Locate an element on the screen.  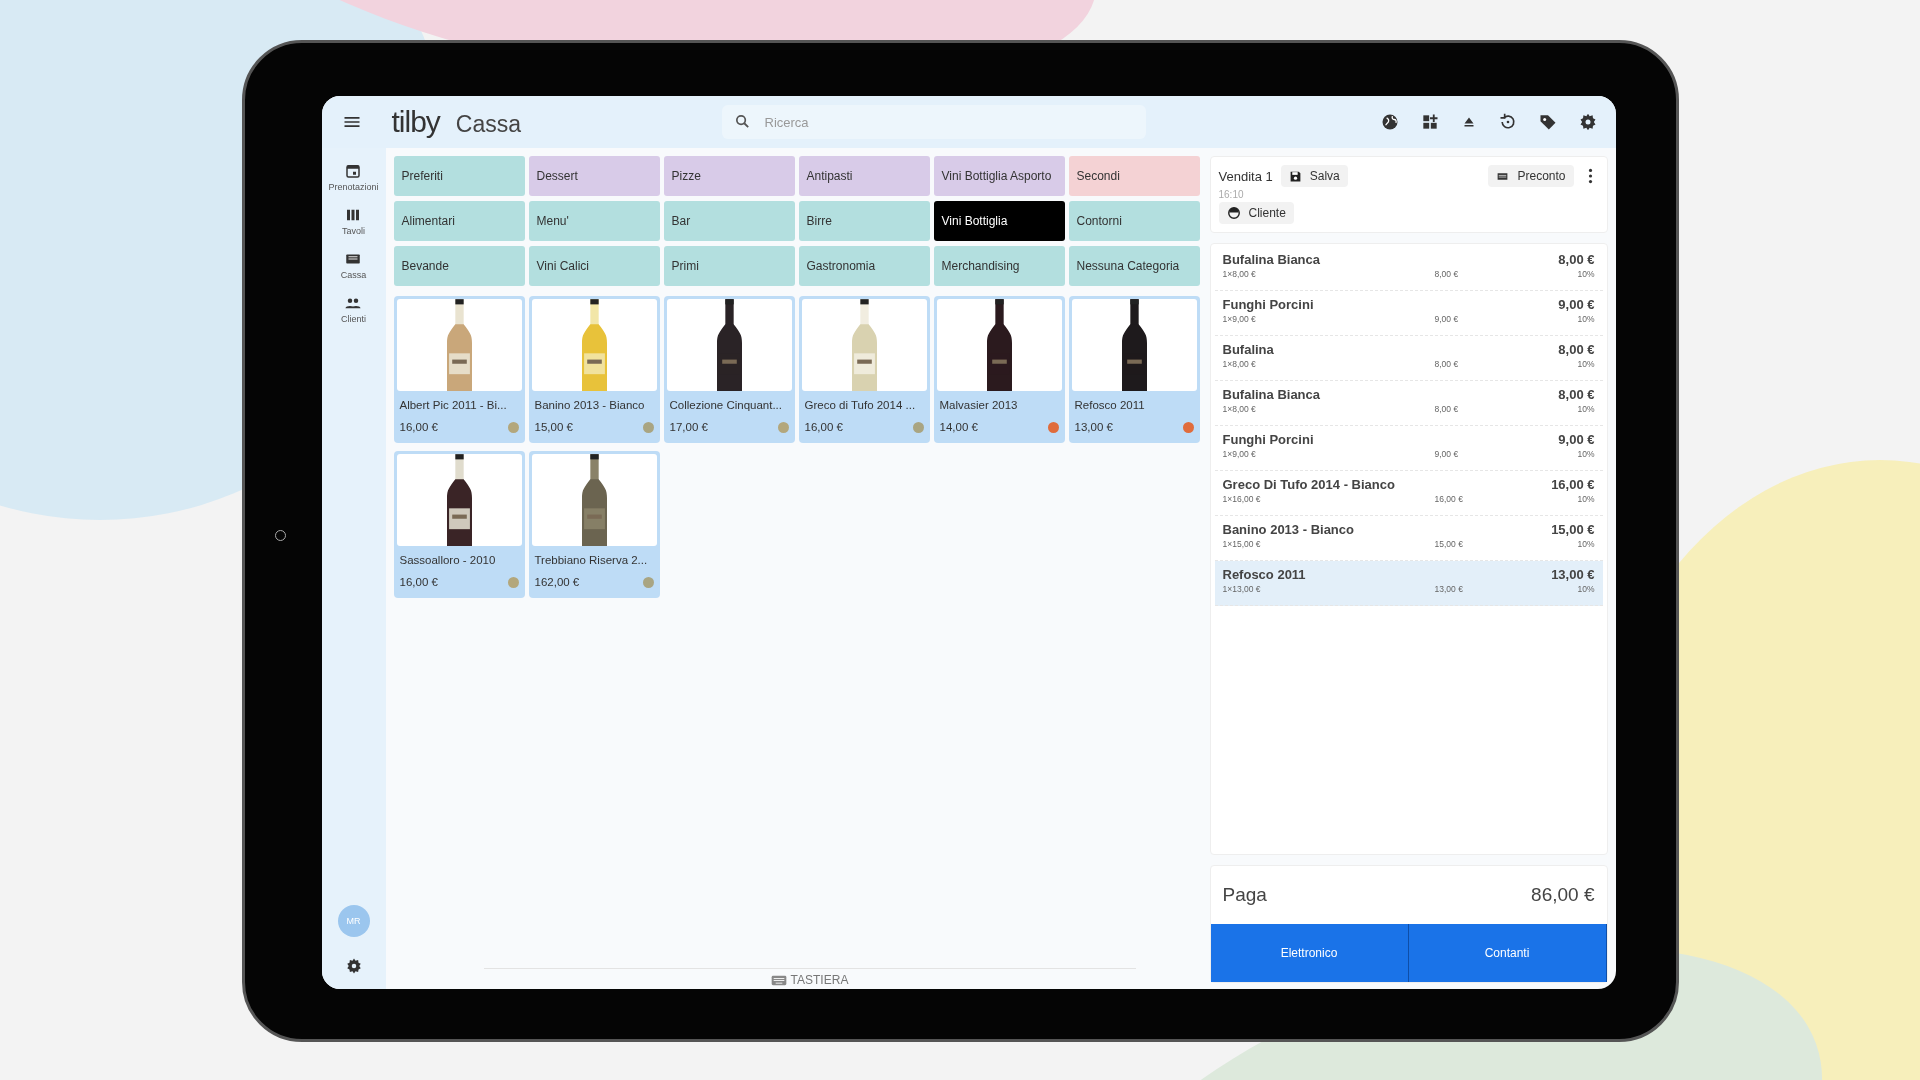
more-icon is located at coordinates (1590, 176).